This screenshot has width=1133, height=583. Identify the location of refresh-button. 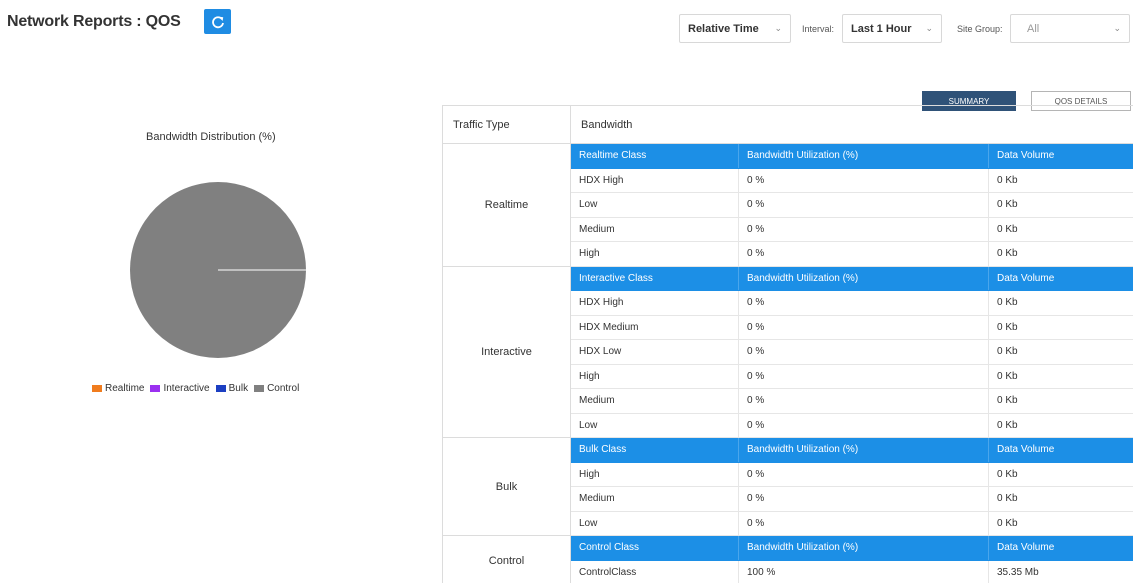
(217, 21).